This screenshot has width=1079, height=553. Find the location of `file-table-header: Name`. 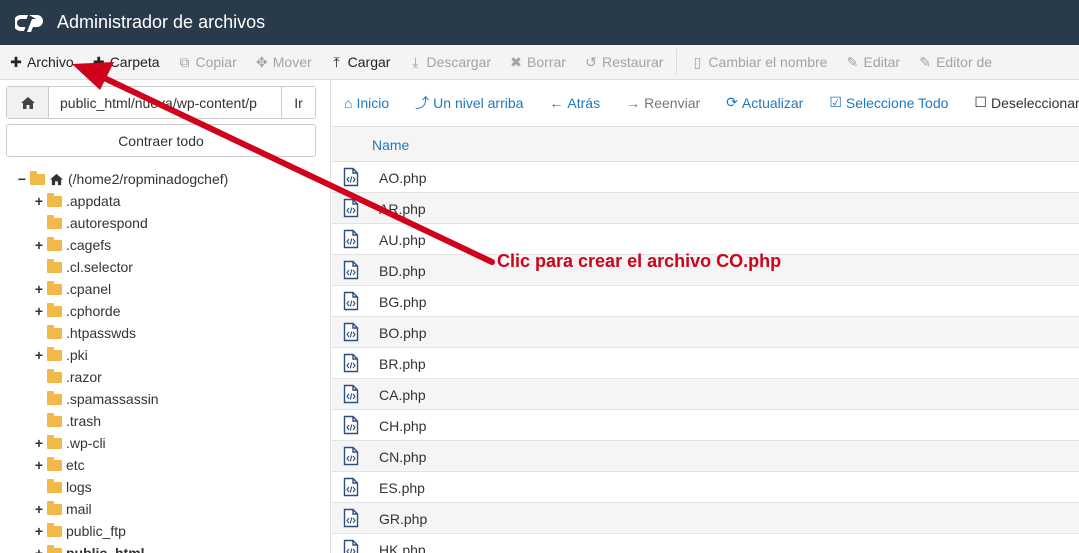

file-table-header: Name is located at coordinates (705, 144).